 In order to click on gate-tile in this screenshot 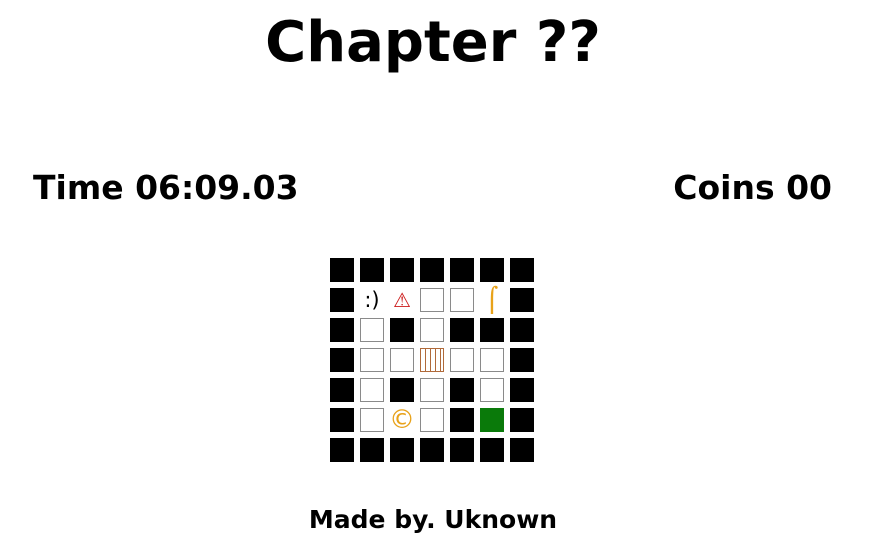, I will do `click(432, 360)`.